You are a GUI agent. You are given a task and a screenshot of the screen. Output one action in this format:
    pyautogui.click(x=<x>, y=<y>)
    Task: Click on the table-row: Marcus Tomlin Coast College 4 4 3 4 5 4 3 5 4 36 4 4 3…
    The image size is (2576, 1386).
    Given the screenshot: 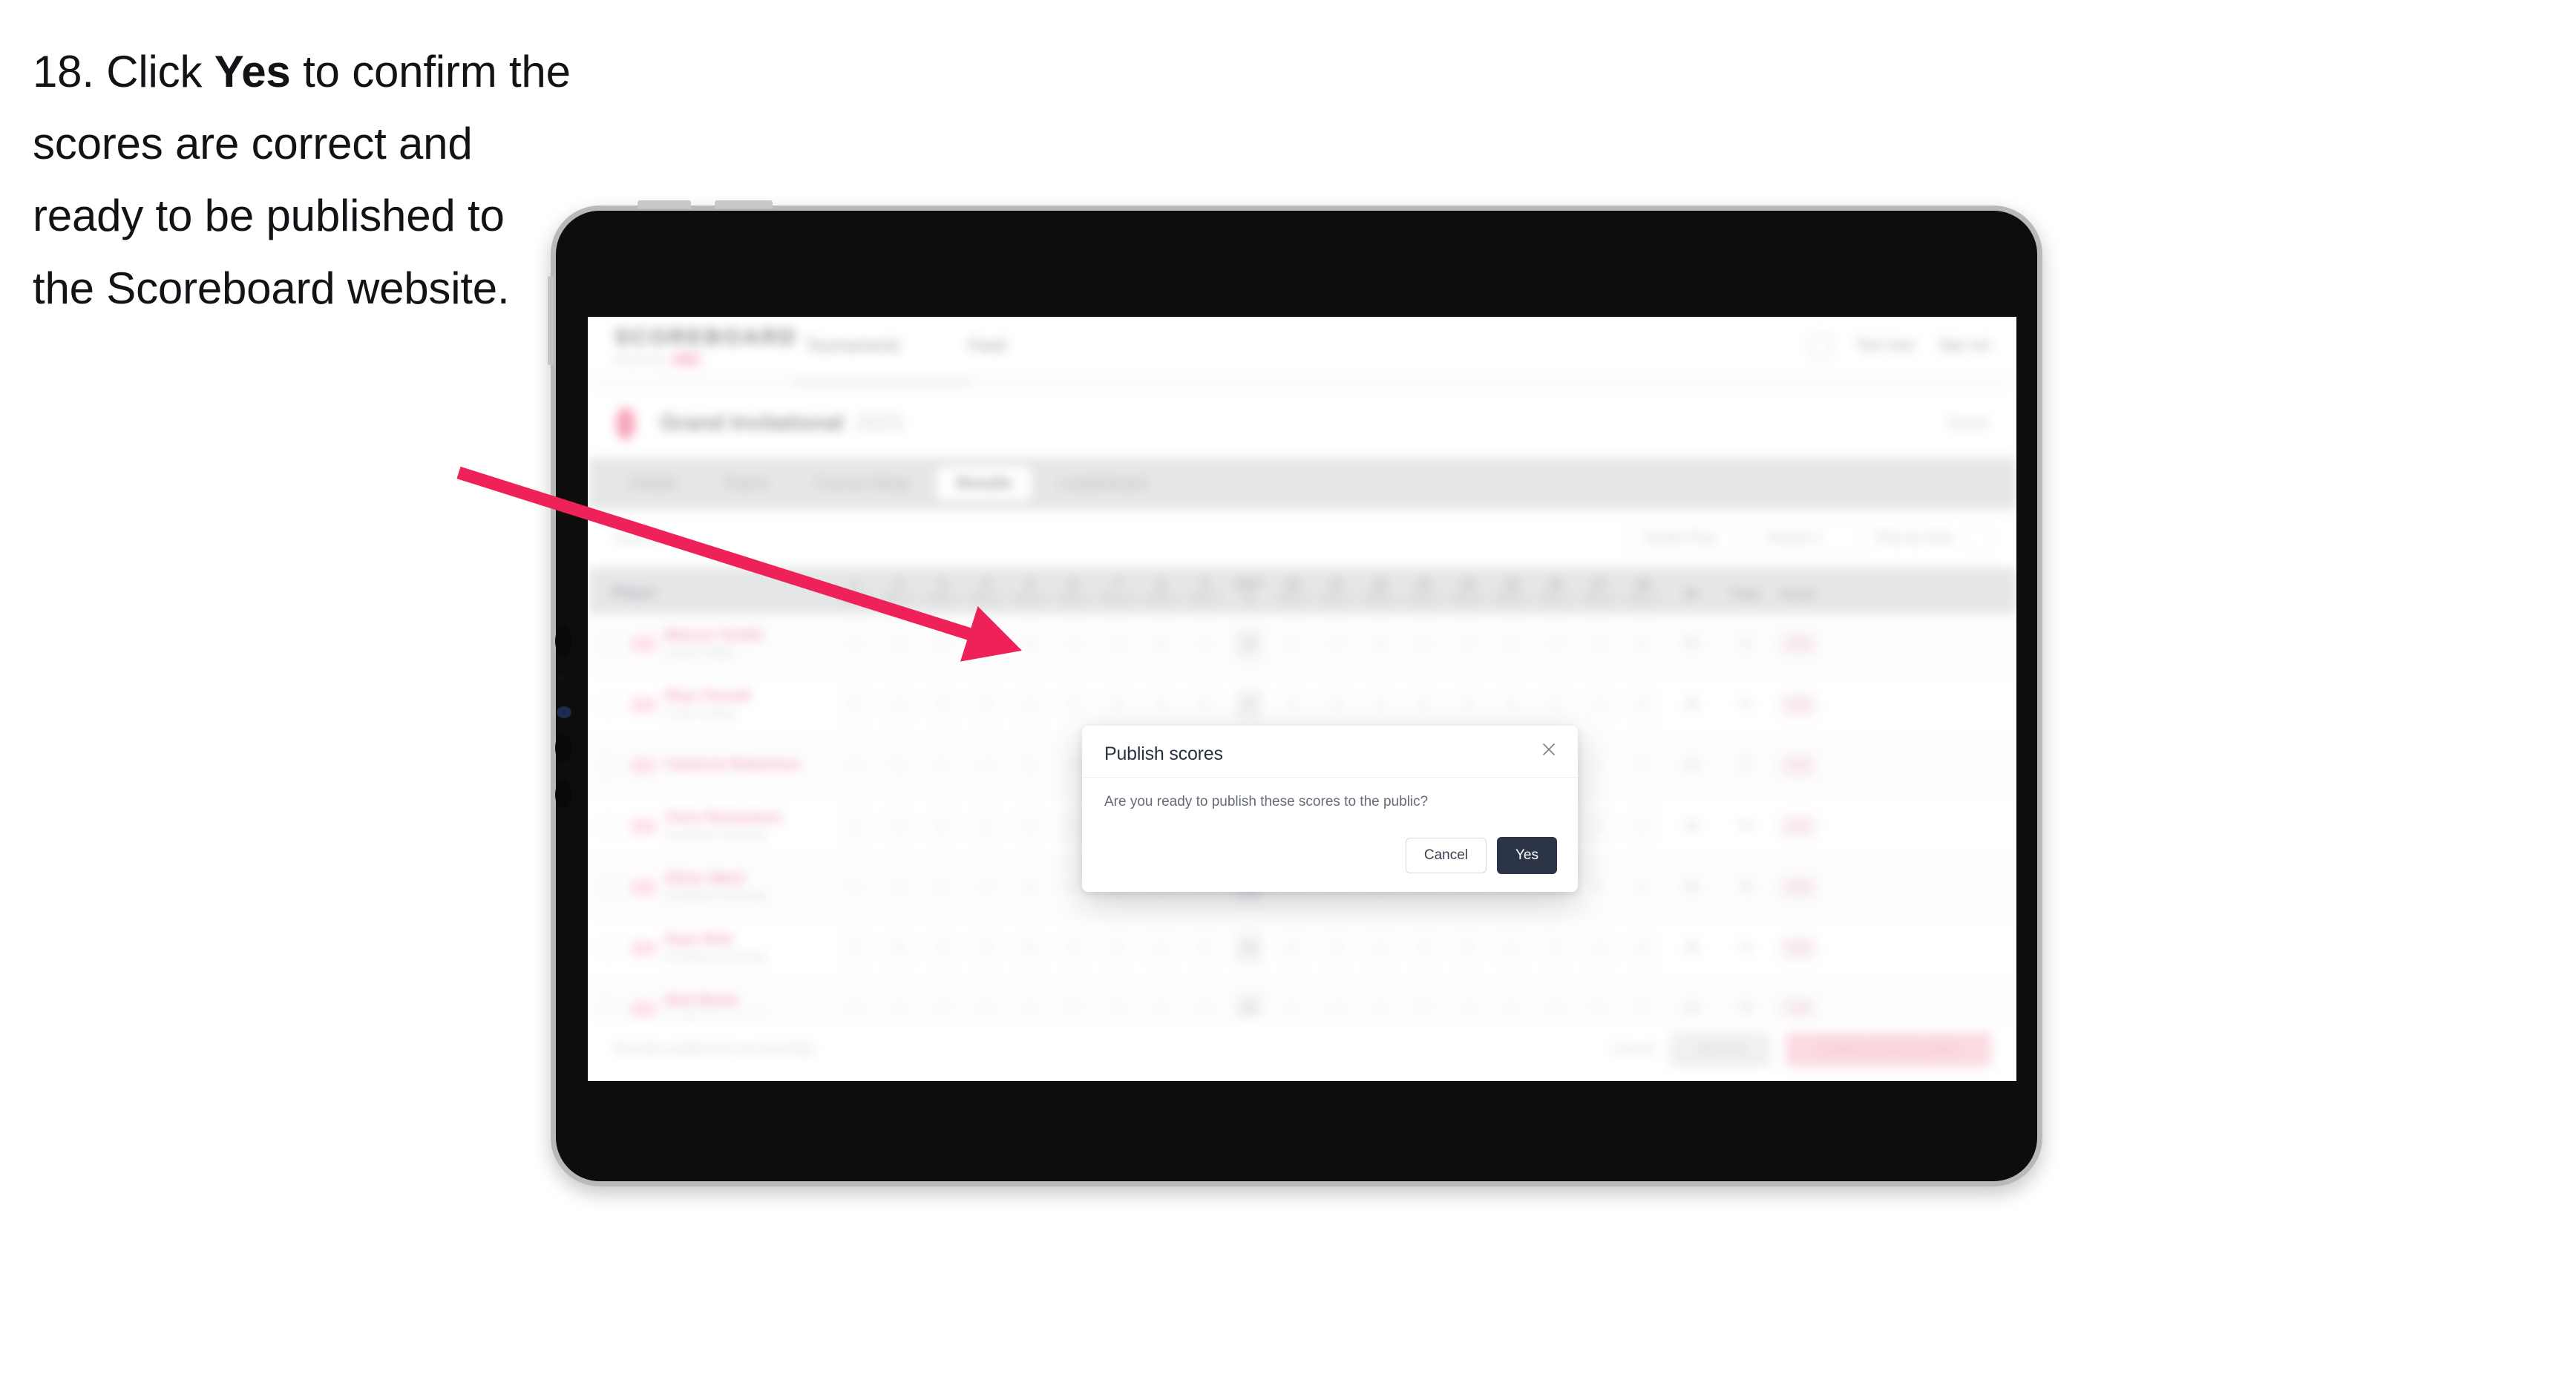 What is the action you would take?
    pyautogui.click(x=1302, y=644)
    